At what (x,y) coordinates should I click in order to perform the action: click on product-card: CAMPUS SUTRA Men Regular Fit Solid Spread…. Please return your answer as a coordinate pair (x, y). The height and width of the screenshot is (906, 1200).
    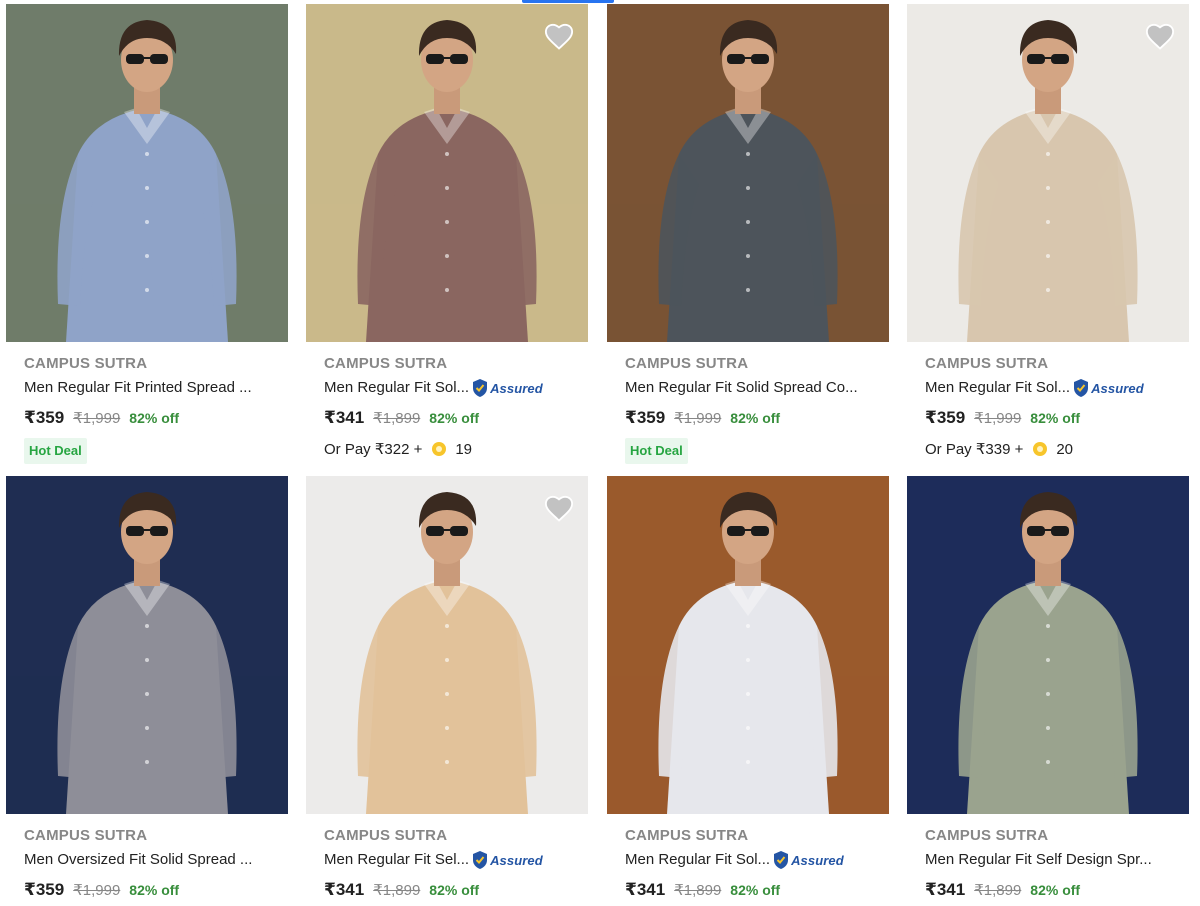
    Looking at the image, I should click on (751, 236).